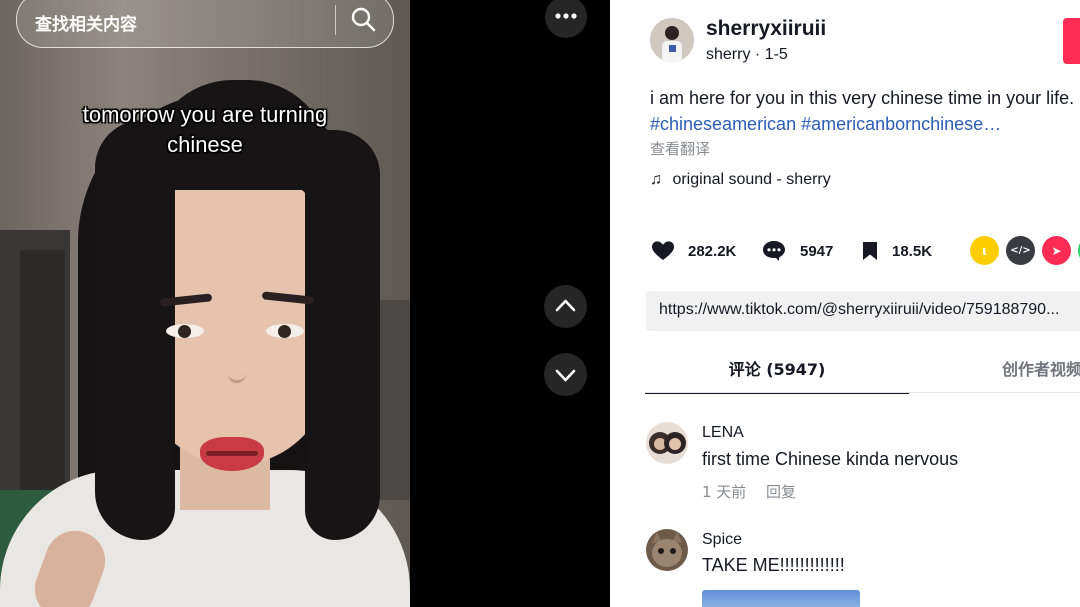  I want to click on more-options-button, so click(566, 19).